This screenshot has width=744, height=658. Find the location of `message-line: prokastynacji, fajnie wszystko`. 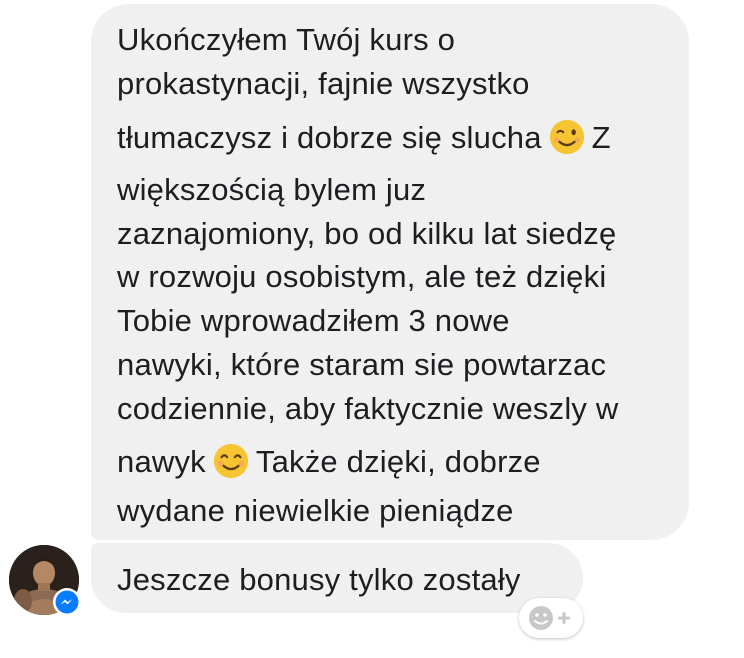

message-line: prokastynacji, fajnie wszystko is located at coordinates (323, 83).